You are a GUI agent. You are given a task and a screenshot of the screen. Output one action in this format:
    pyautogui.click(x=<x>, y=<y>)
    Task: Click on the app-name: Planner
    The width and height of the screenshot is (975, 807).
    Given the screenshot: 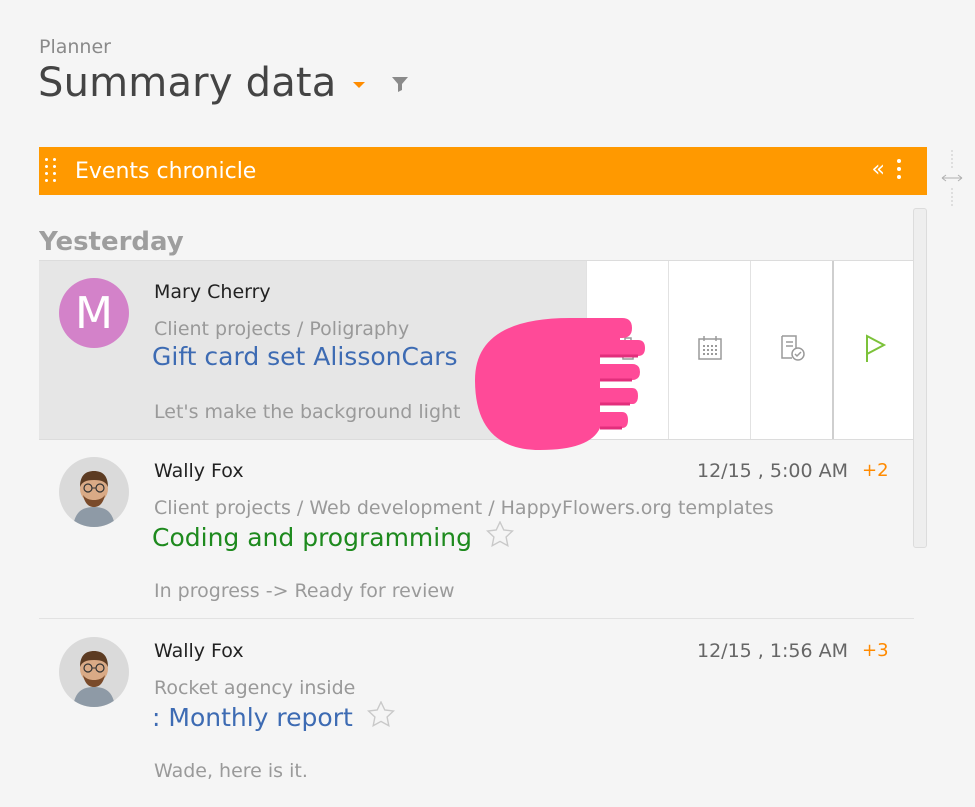 What is the action you would take?
    pyautogui.click(x=75, y=47)
    